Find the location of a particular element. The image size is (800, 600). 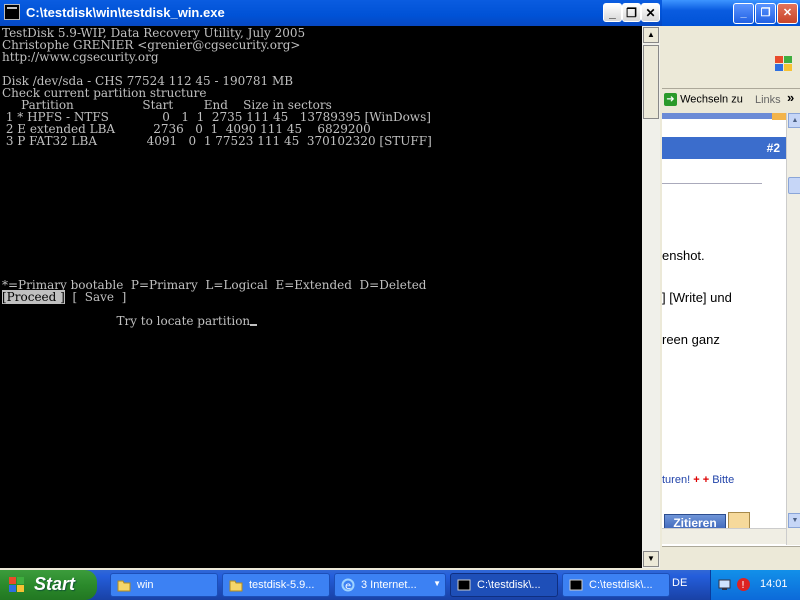

post-text-line: enshot. is located at coordinates (683, 255).